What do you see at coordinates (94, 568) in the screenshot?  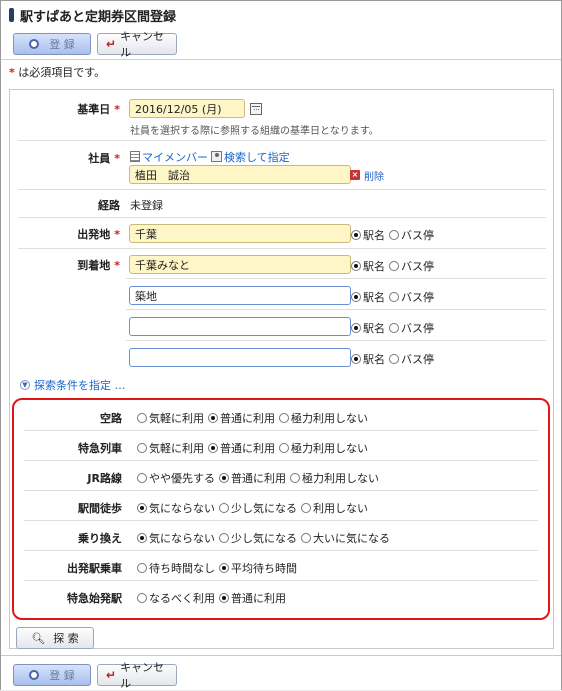 I see `condition-label: 出発駅乗車` at bounding box center [94, 568].